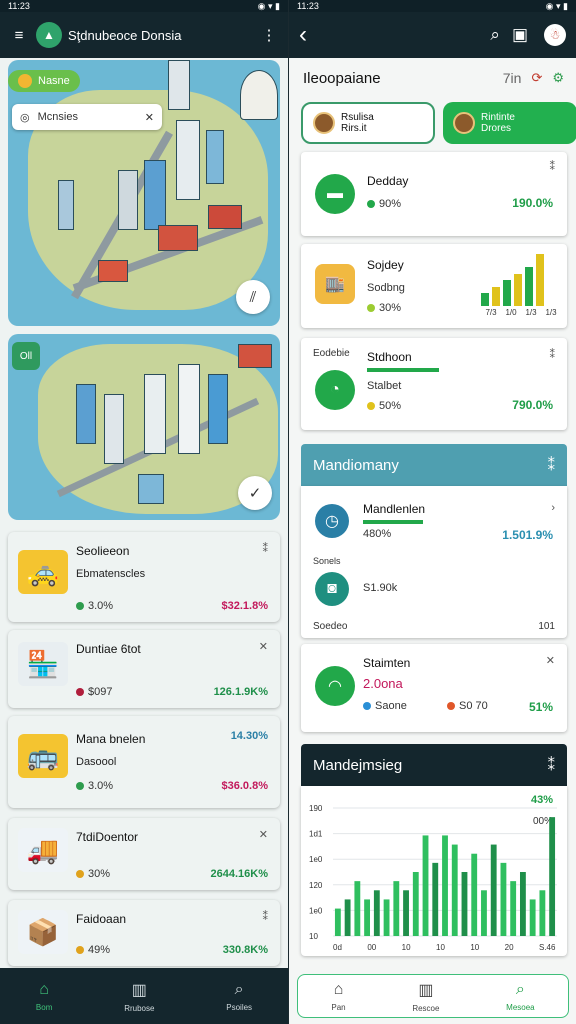 The height and width of the screenshot is (1024, 576). What do you see at coordinates (44, 81) in the screenshot?
I see `location-chip: Nasne` at bounding box center [44, 81].